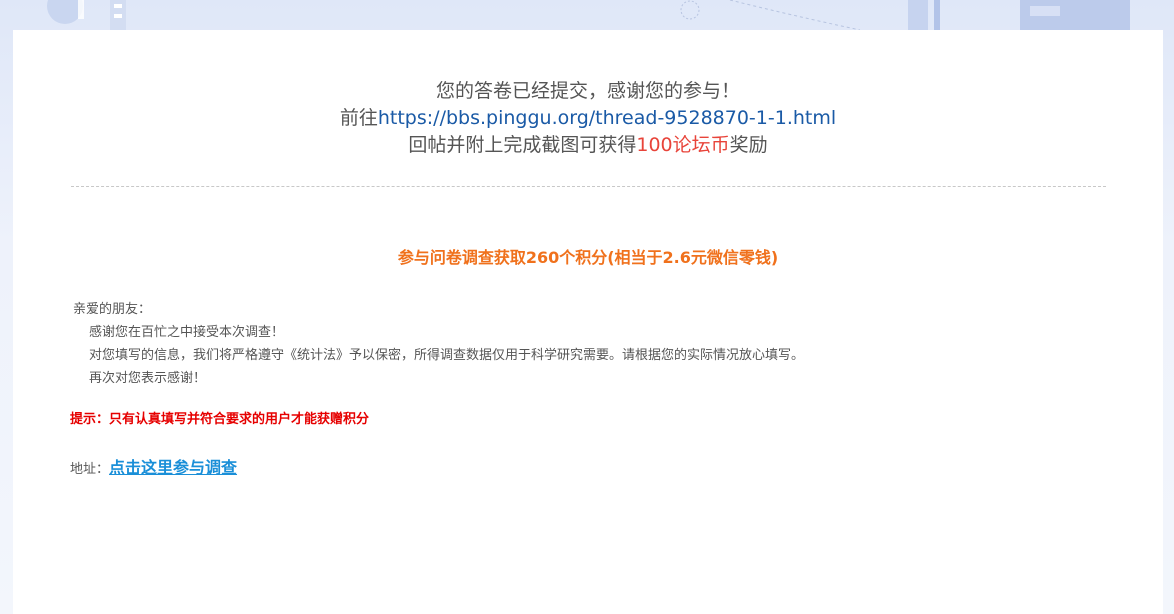 Image resolution: width=1174 pixels, height=614 pixels. I want to click on tip-notice: 提示：只有认真填写并符合要求的用户才能获赠积分, so click(220, 419).